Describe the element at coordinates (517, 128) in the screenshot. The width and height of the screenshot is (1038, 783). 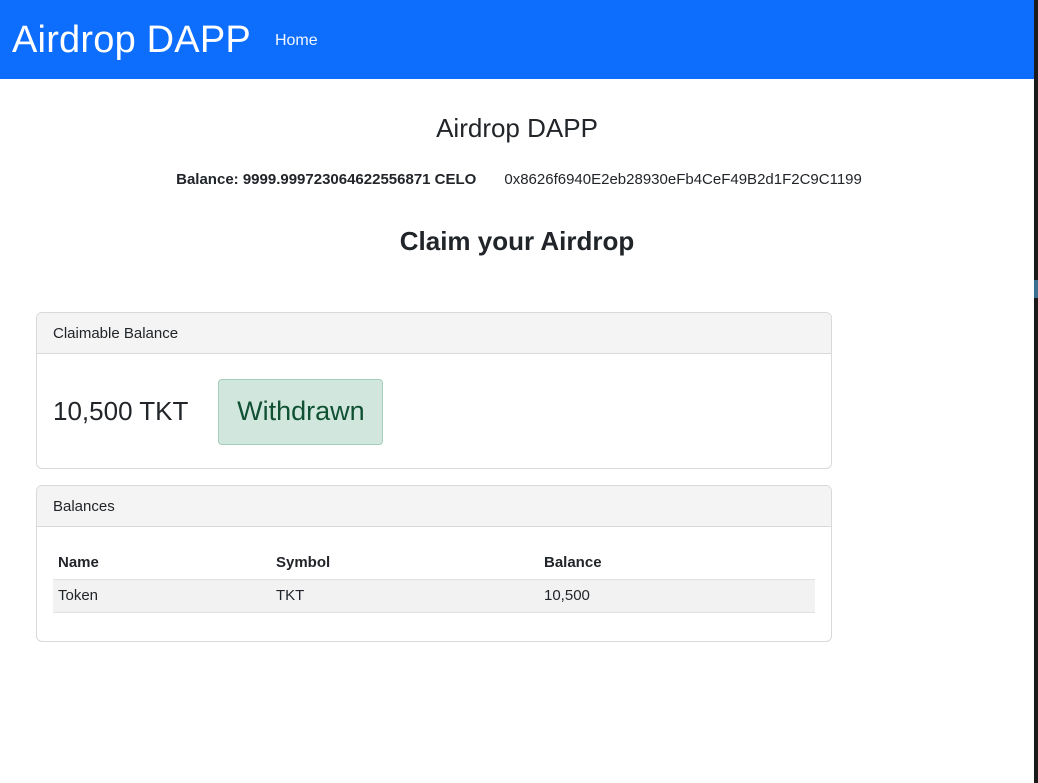
I see `page-title: Airdrop DAPP` at that location.